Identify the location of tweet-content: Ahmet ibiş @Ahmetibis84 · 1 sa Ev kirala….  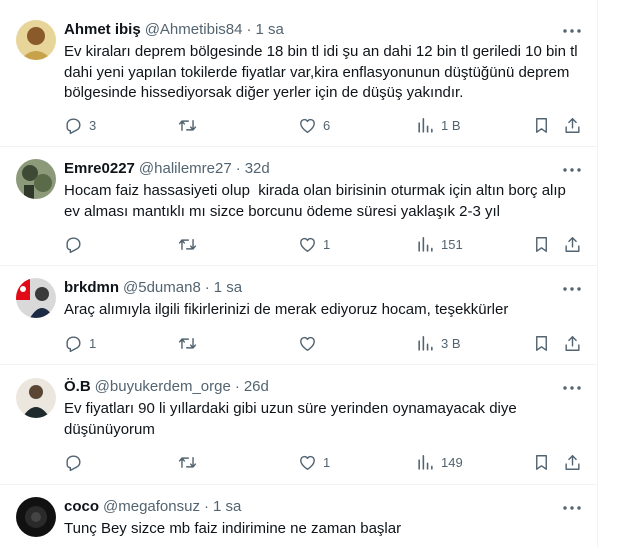
(323, 62).